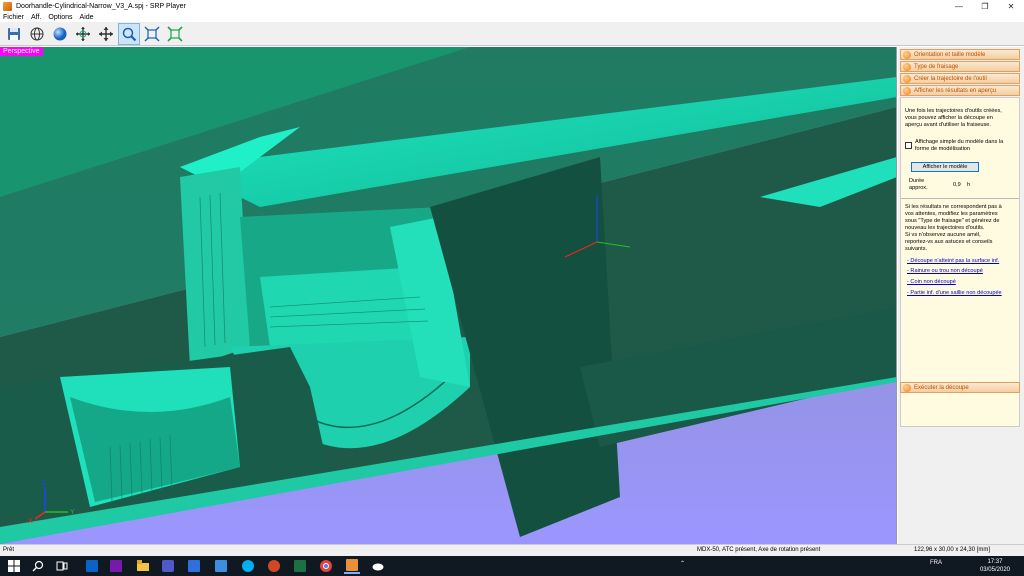  I want to click on advice-line: sous "Type de fraisage" et générez de, so click(952, 221).